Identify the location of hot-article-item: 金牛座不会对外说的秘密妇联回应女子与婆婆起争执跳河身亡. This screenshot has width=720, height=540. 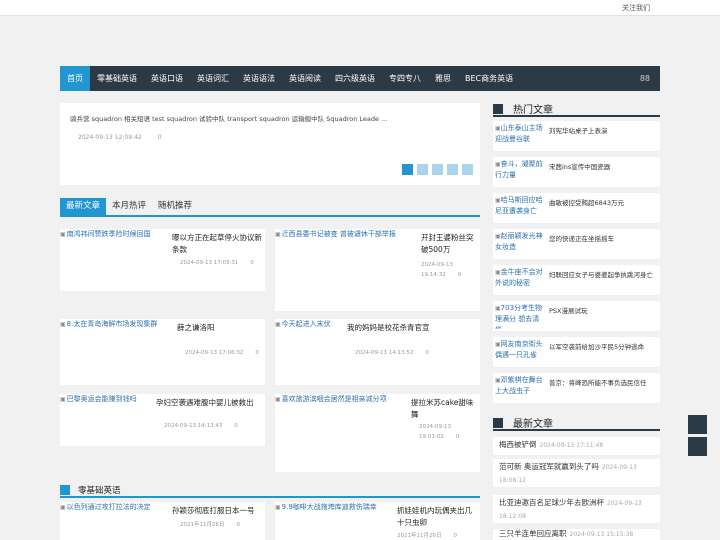
(576, 280).